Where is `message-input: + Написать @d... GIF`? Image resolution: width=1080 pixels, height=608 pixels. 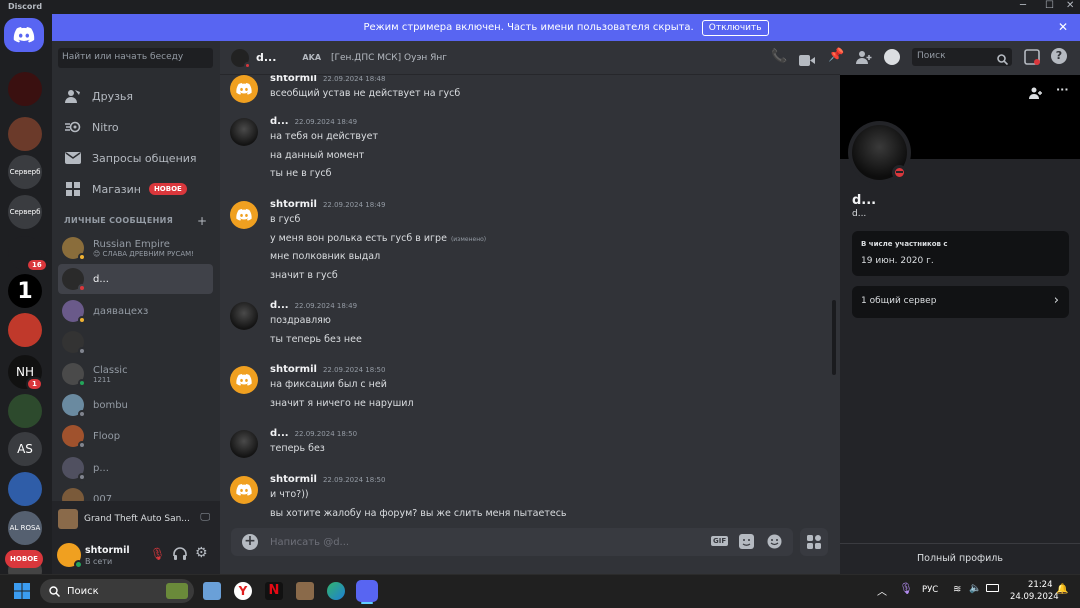 message-input: + Написать @d... GIF is located at coordinates (512, 542).